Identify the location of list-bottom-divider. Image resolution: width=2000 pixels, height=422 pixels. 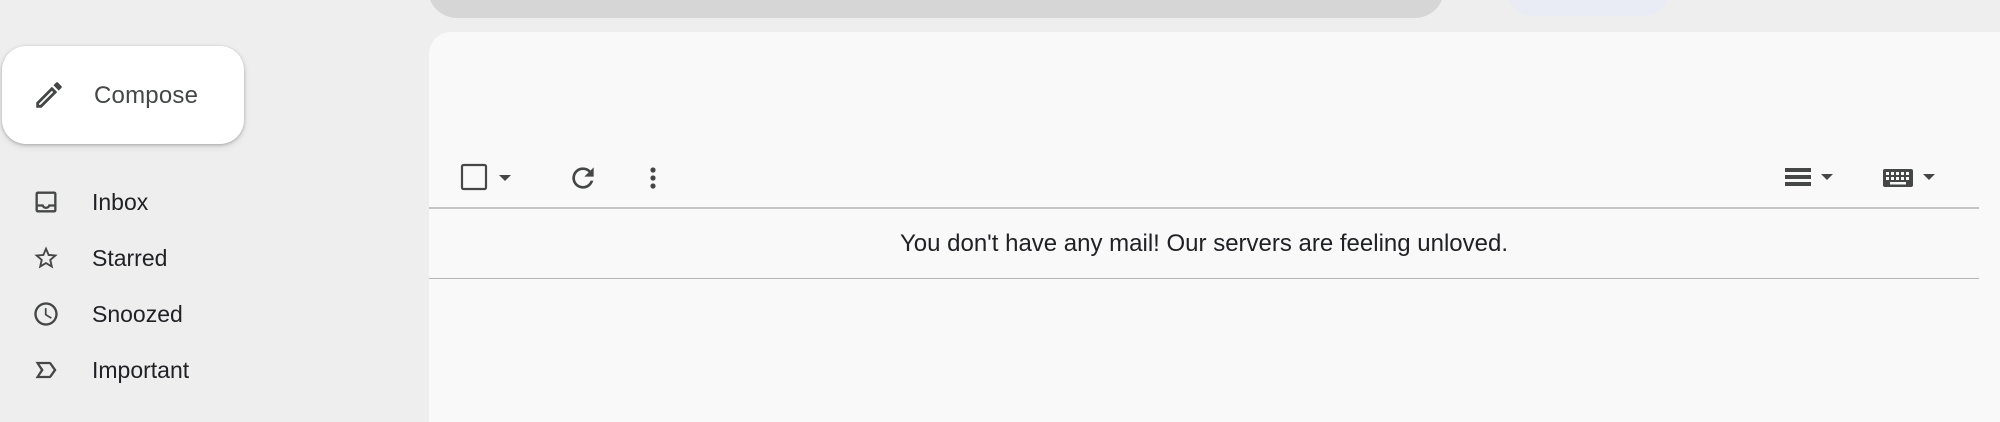
(1204, 278).